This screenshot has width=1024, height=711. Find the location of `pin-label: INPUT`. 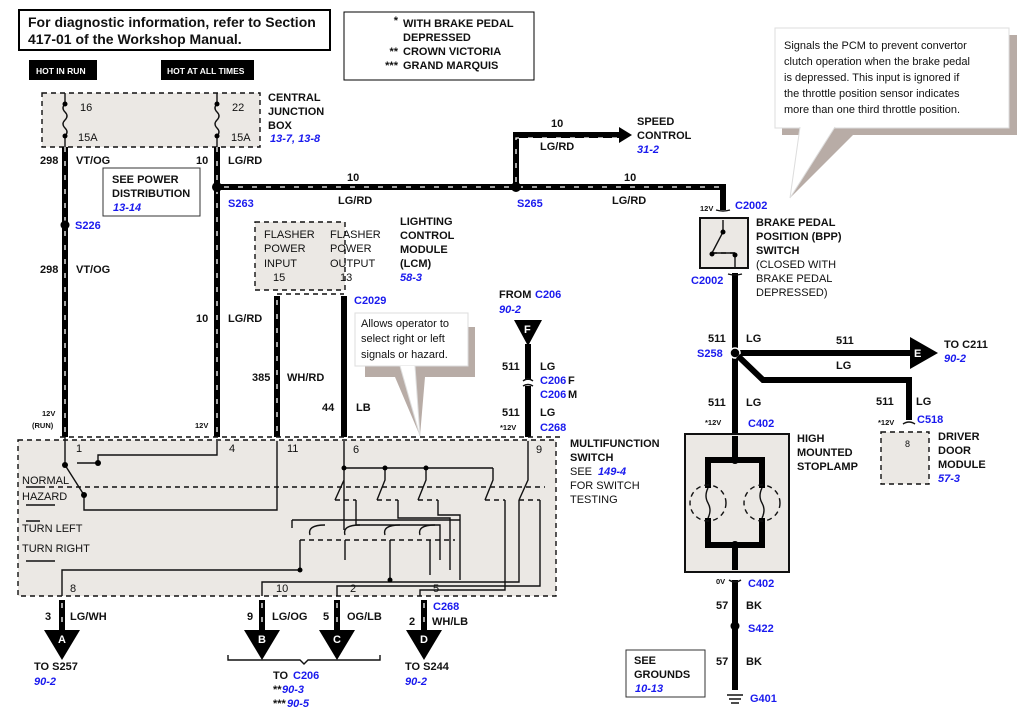

pin-label: INPUT is located at coordinates (280, 264).